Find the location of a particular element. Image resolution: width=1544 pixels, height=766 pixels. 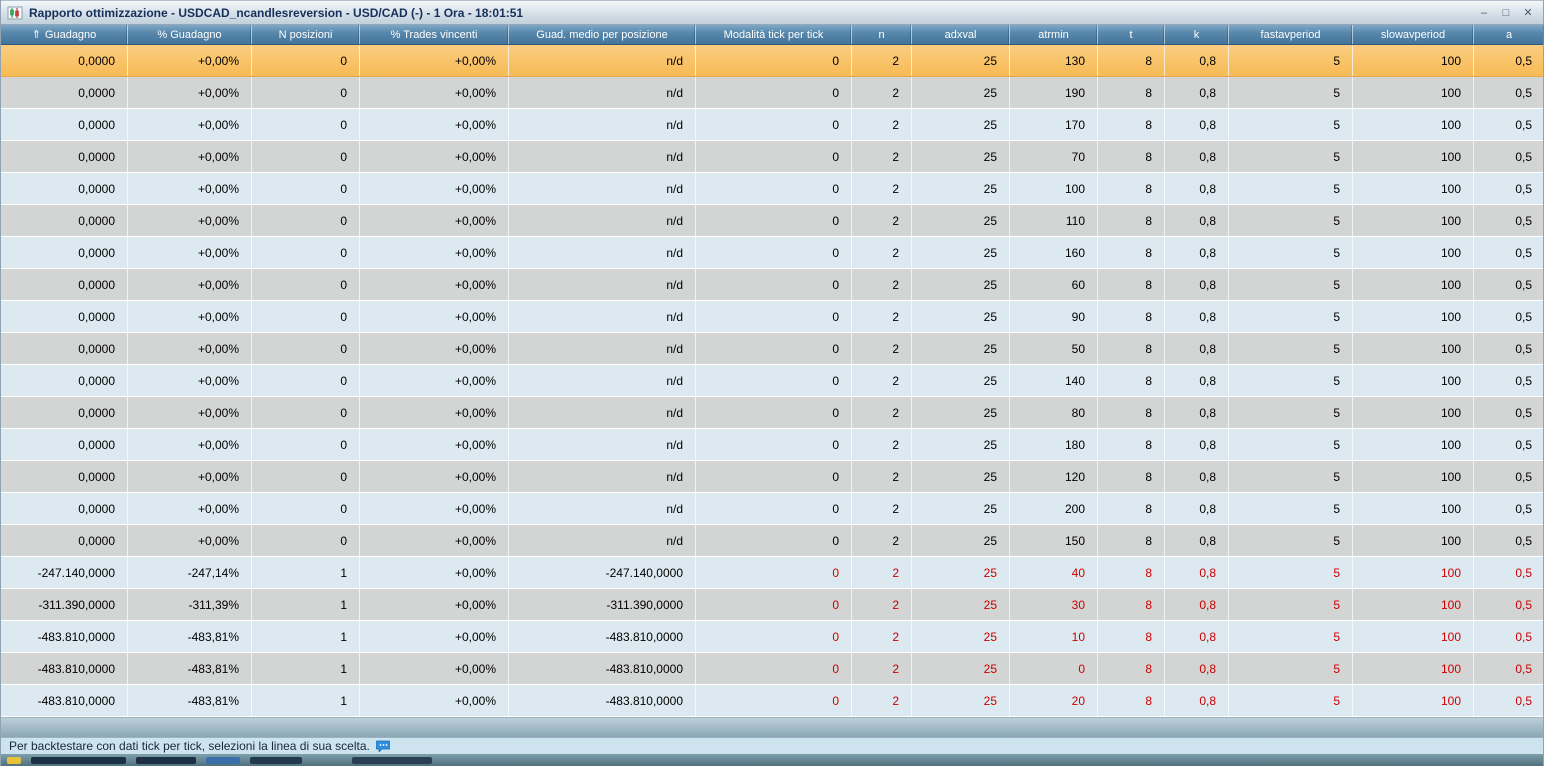

table-row: 0,0000 +0,00% 0 +0,00% n/d 0 2 25 90 8 0,8 5 100 0,5 is located at coordinates (772, 317).